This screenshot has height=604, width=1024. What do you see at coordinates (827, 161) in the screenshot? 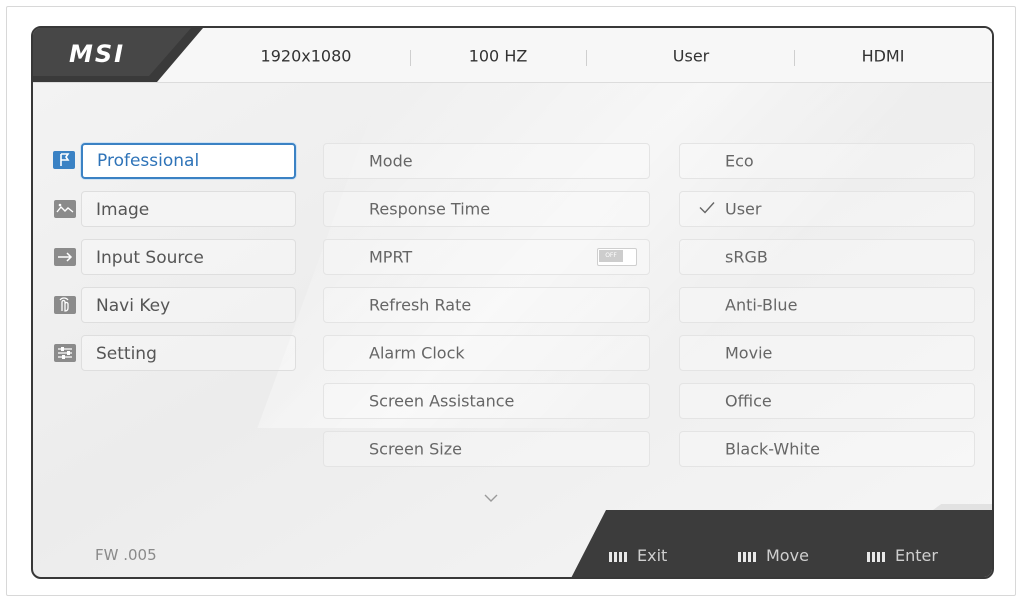
I see `mode-eco: Eco` at bounding box center [827, 161].